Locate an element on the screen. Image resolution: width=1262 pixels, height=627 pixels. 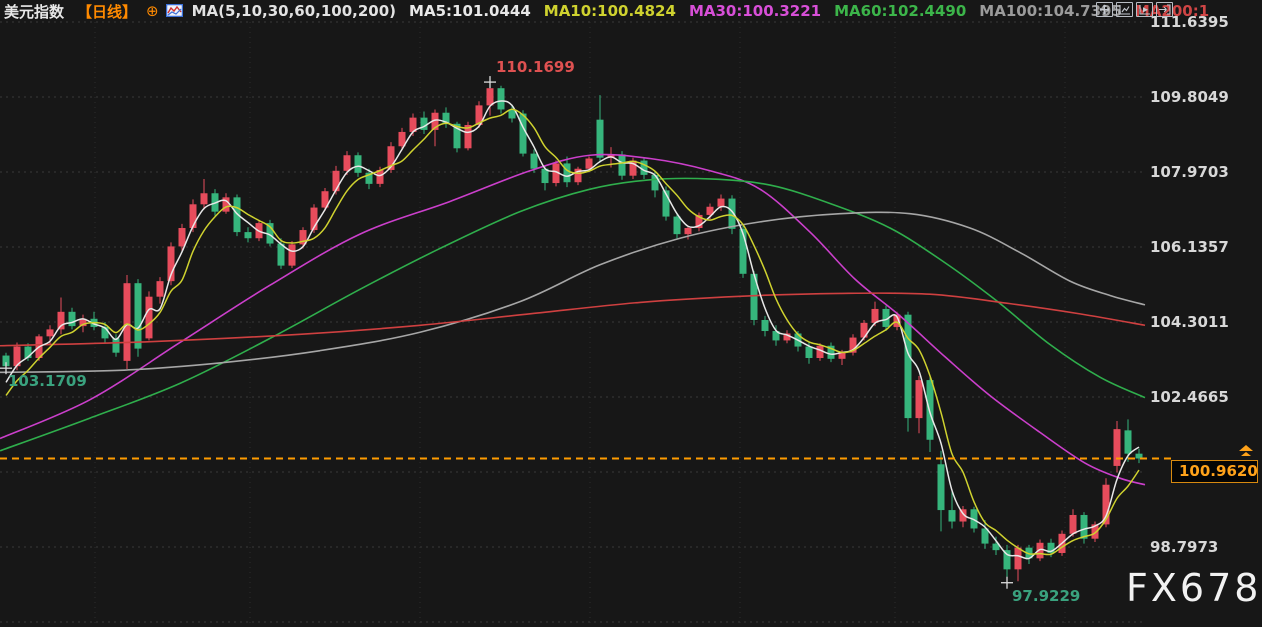
ma5-legend: MA5:101.0444 is located at coordinates (470, 11).